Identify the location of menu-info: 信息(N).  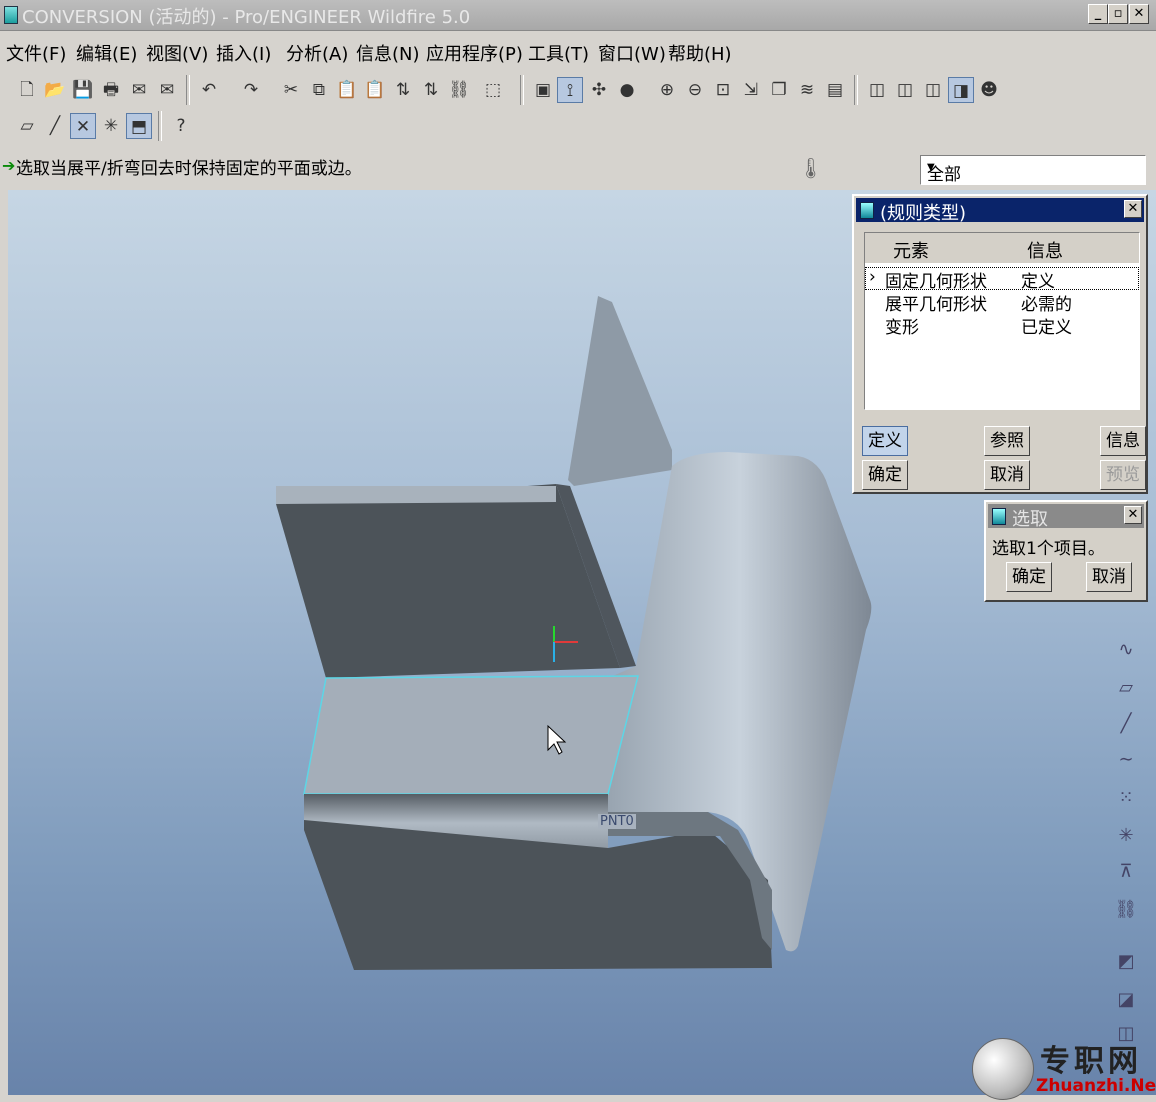
(388, 53).